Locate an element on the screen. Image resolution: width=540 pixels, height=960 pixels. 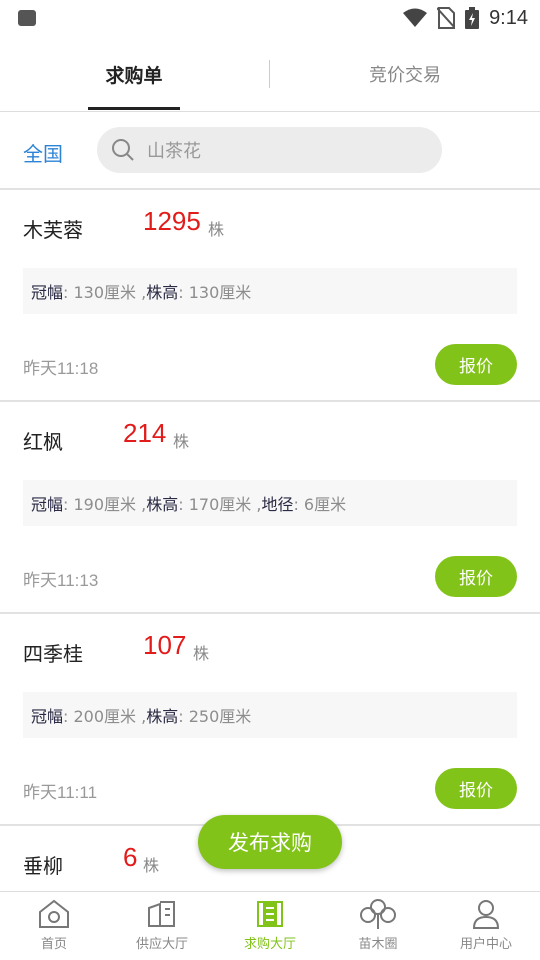
user-icon is located at coordinates (486, 914).